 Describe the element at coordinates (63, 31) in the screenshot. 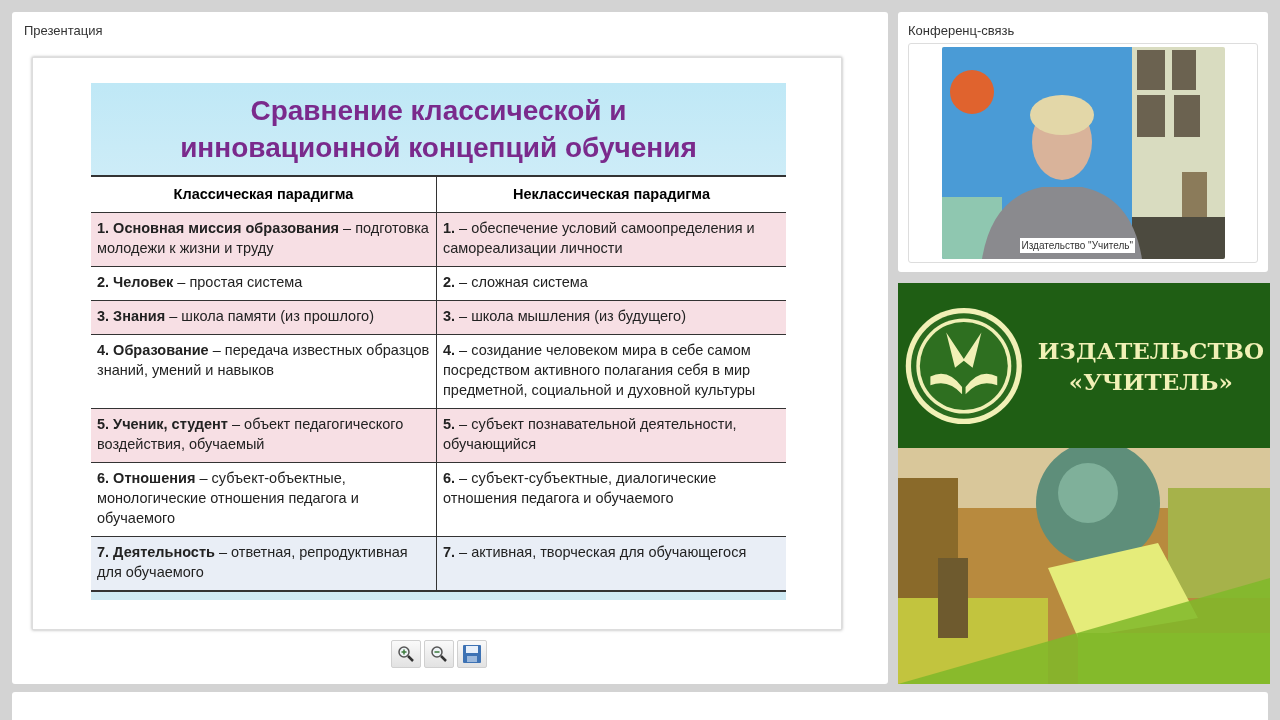

I see `panel-title: Презентация` at that location.